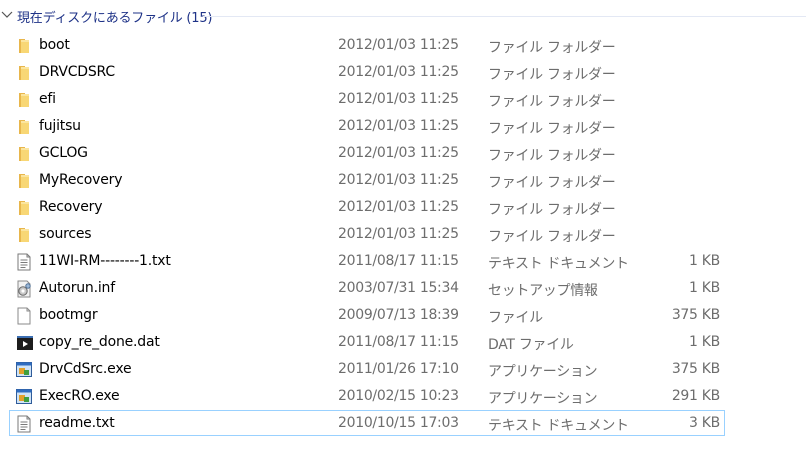 This screenshot has height=450, width=810. I want to click on media-file-icon, so click(24, 343).